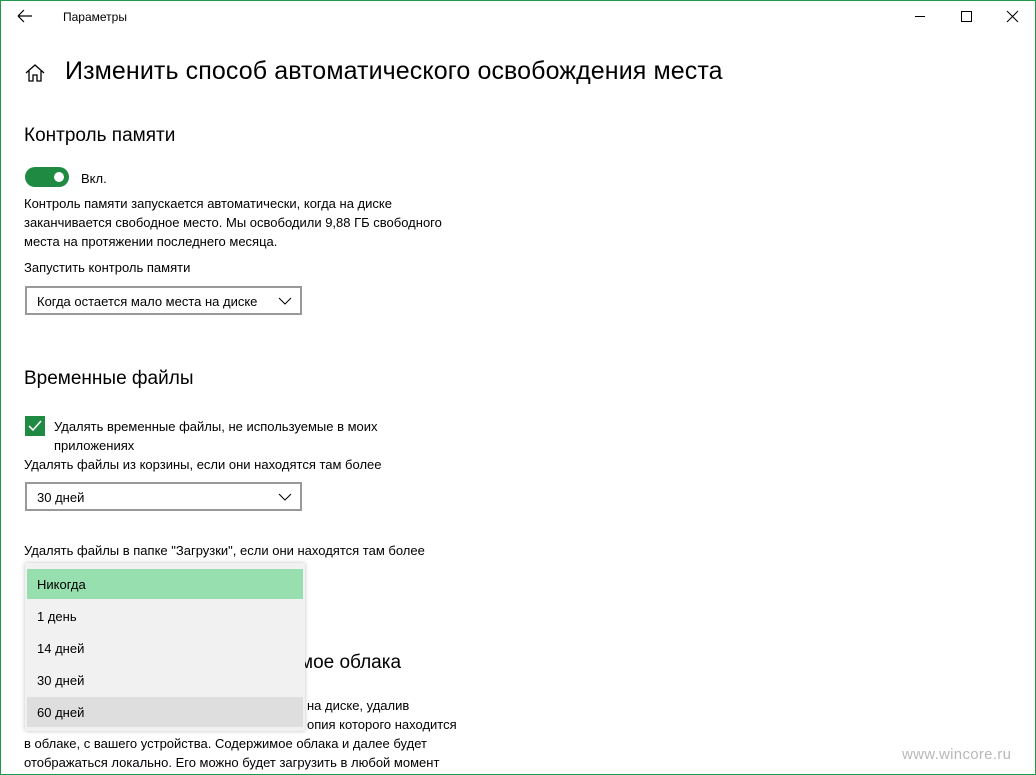  Describe the element at coordinates (957, 754) in the screenshot. I see `watermark: www.wincore.ru` at that location.